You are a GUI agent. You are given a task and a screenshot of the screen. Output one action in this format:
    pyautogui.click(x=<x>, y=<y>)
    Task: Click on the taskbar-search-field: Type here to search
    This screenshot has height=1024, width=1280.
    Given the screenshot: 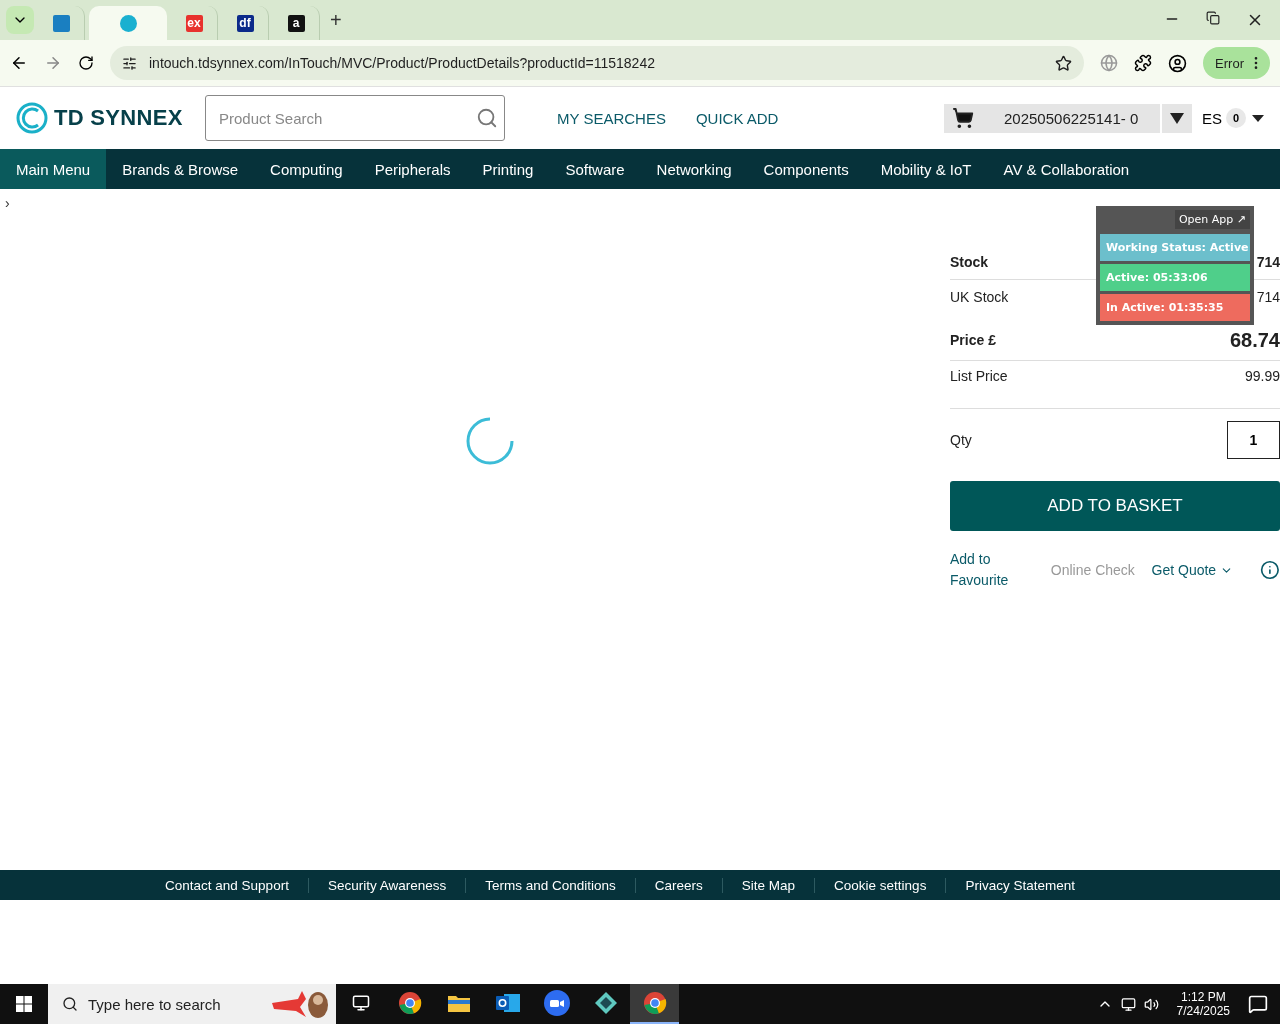 What is the action you would take?
    pyautogui.click(x=192, y=1004)
    